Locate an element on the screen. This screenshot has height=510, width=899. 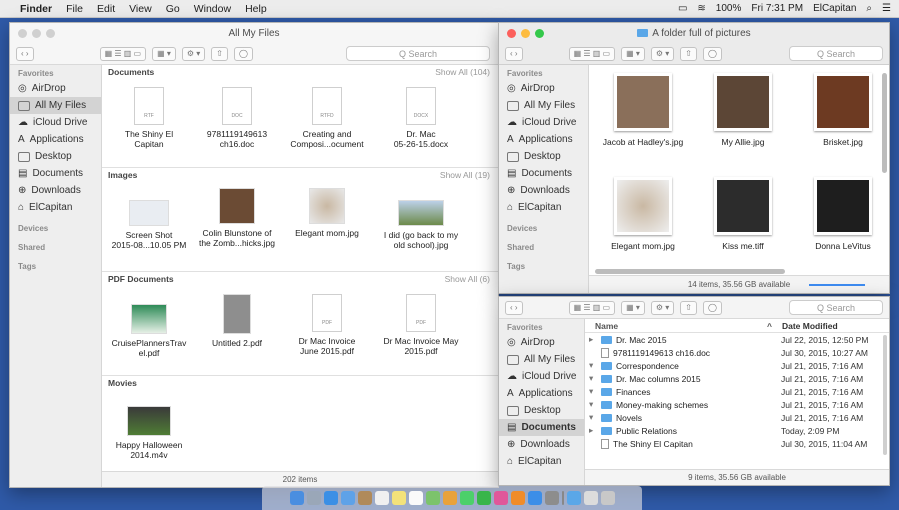
list-row: ▾ Correspondence Jul 21, 2015, 7:16 AM is located at coordinates (737, 365).